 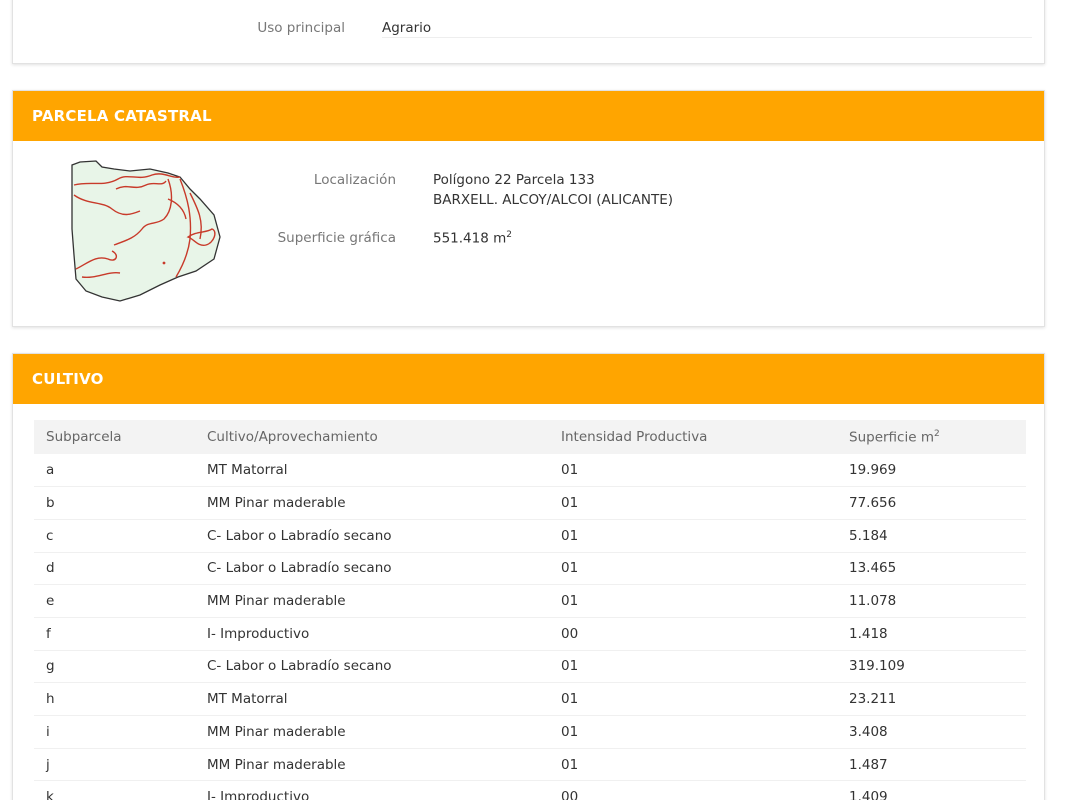 What do you see at coordinates (354, 180) in the screenshot?
I see `localizacion-label: Localización` at bounding box center [354, 180].